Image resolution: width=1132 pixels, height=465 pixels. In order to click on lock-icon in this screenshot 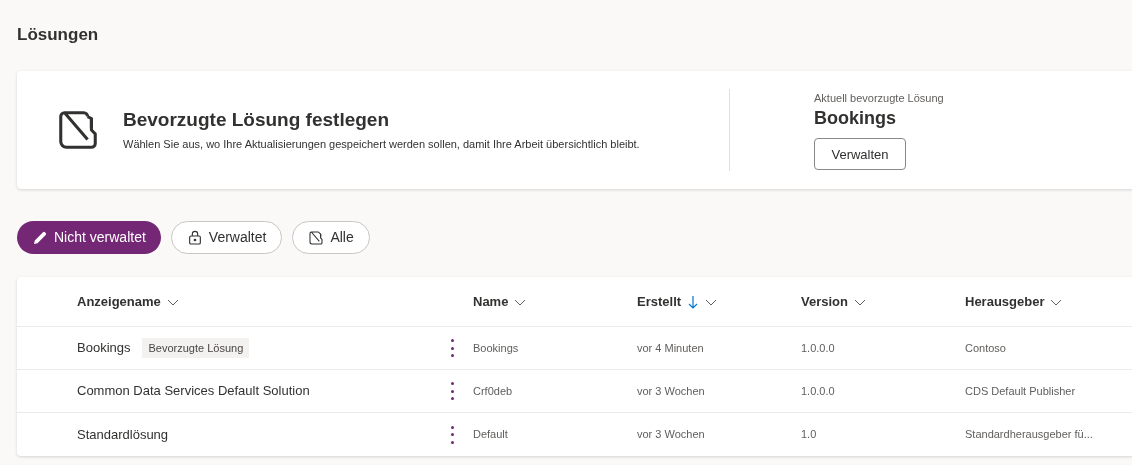, I will do `click(194, 237)`.